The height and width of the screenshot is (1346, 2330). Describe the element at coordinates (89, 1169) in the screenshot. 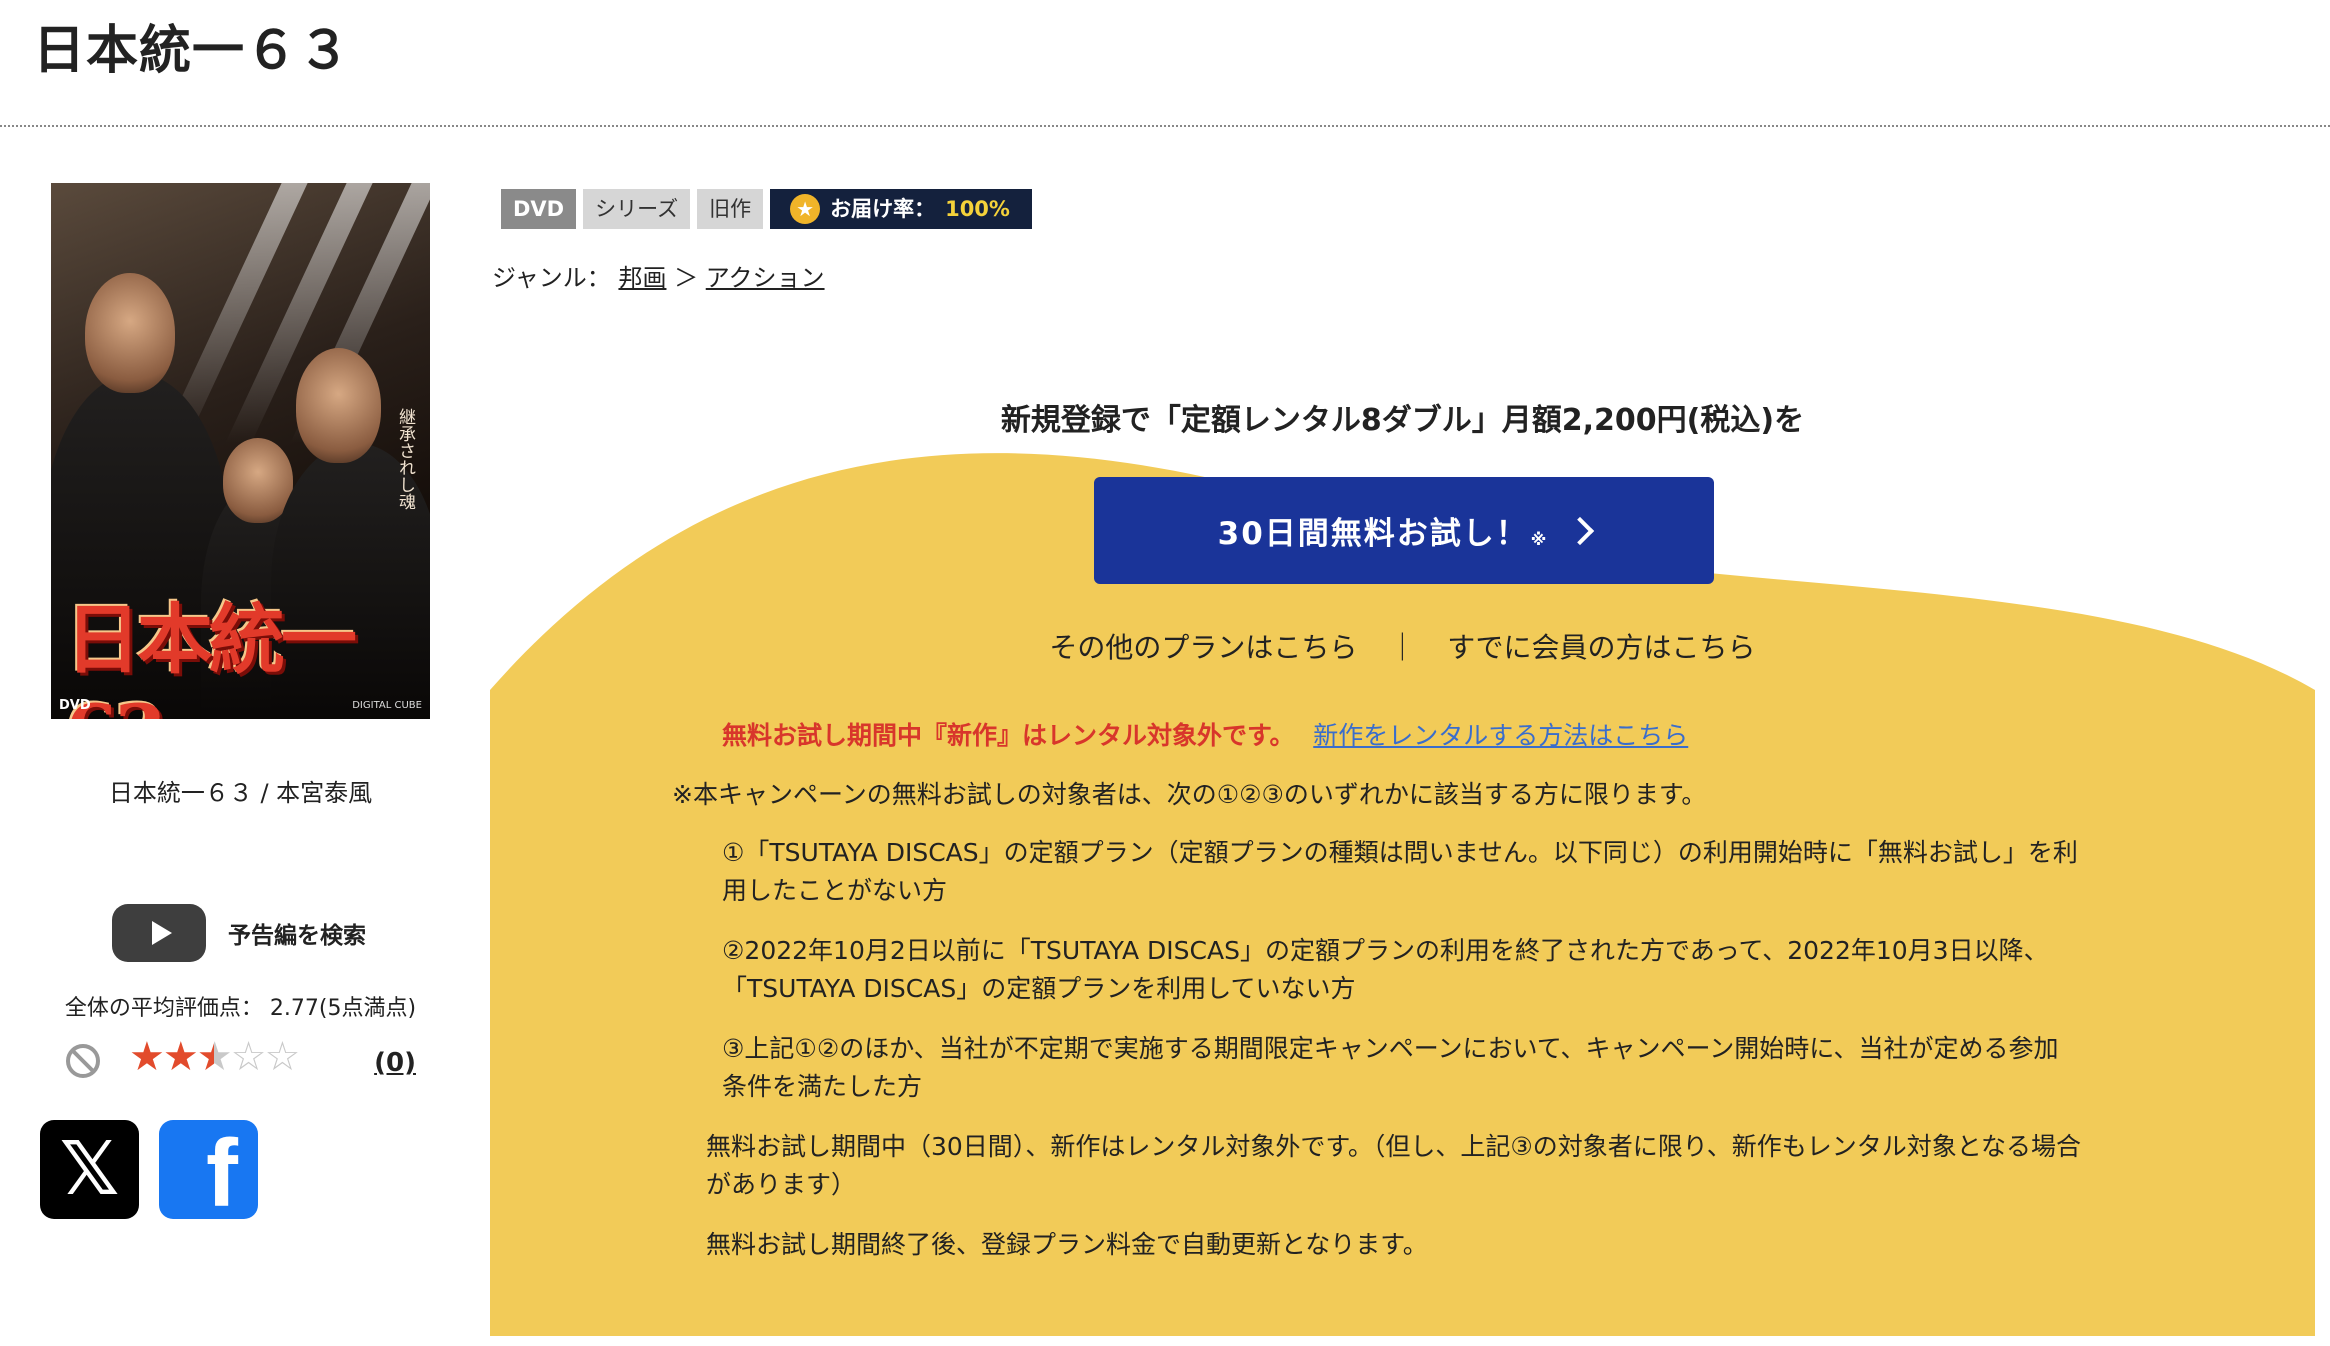

I see `x-logo-icon: 𝕏` at that location.